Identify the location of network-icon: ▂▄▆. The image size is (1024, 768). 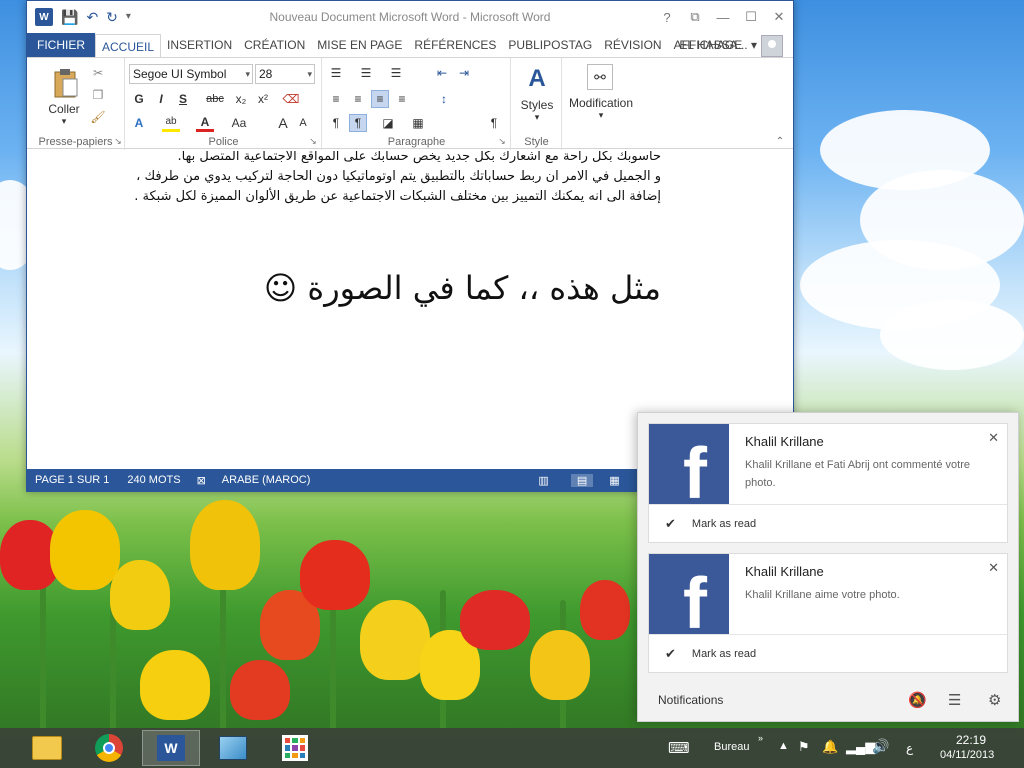
(860, 747).